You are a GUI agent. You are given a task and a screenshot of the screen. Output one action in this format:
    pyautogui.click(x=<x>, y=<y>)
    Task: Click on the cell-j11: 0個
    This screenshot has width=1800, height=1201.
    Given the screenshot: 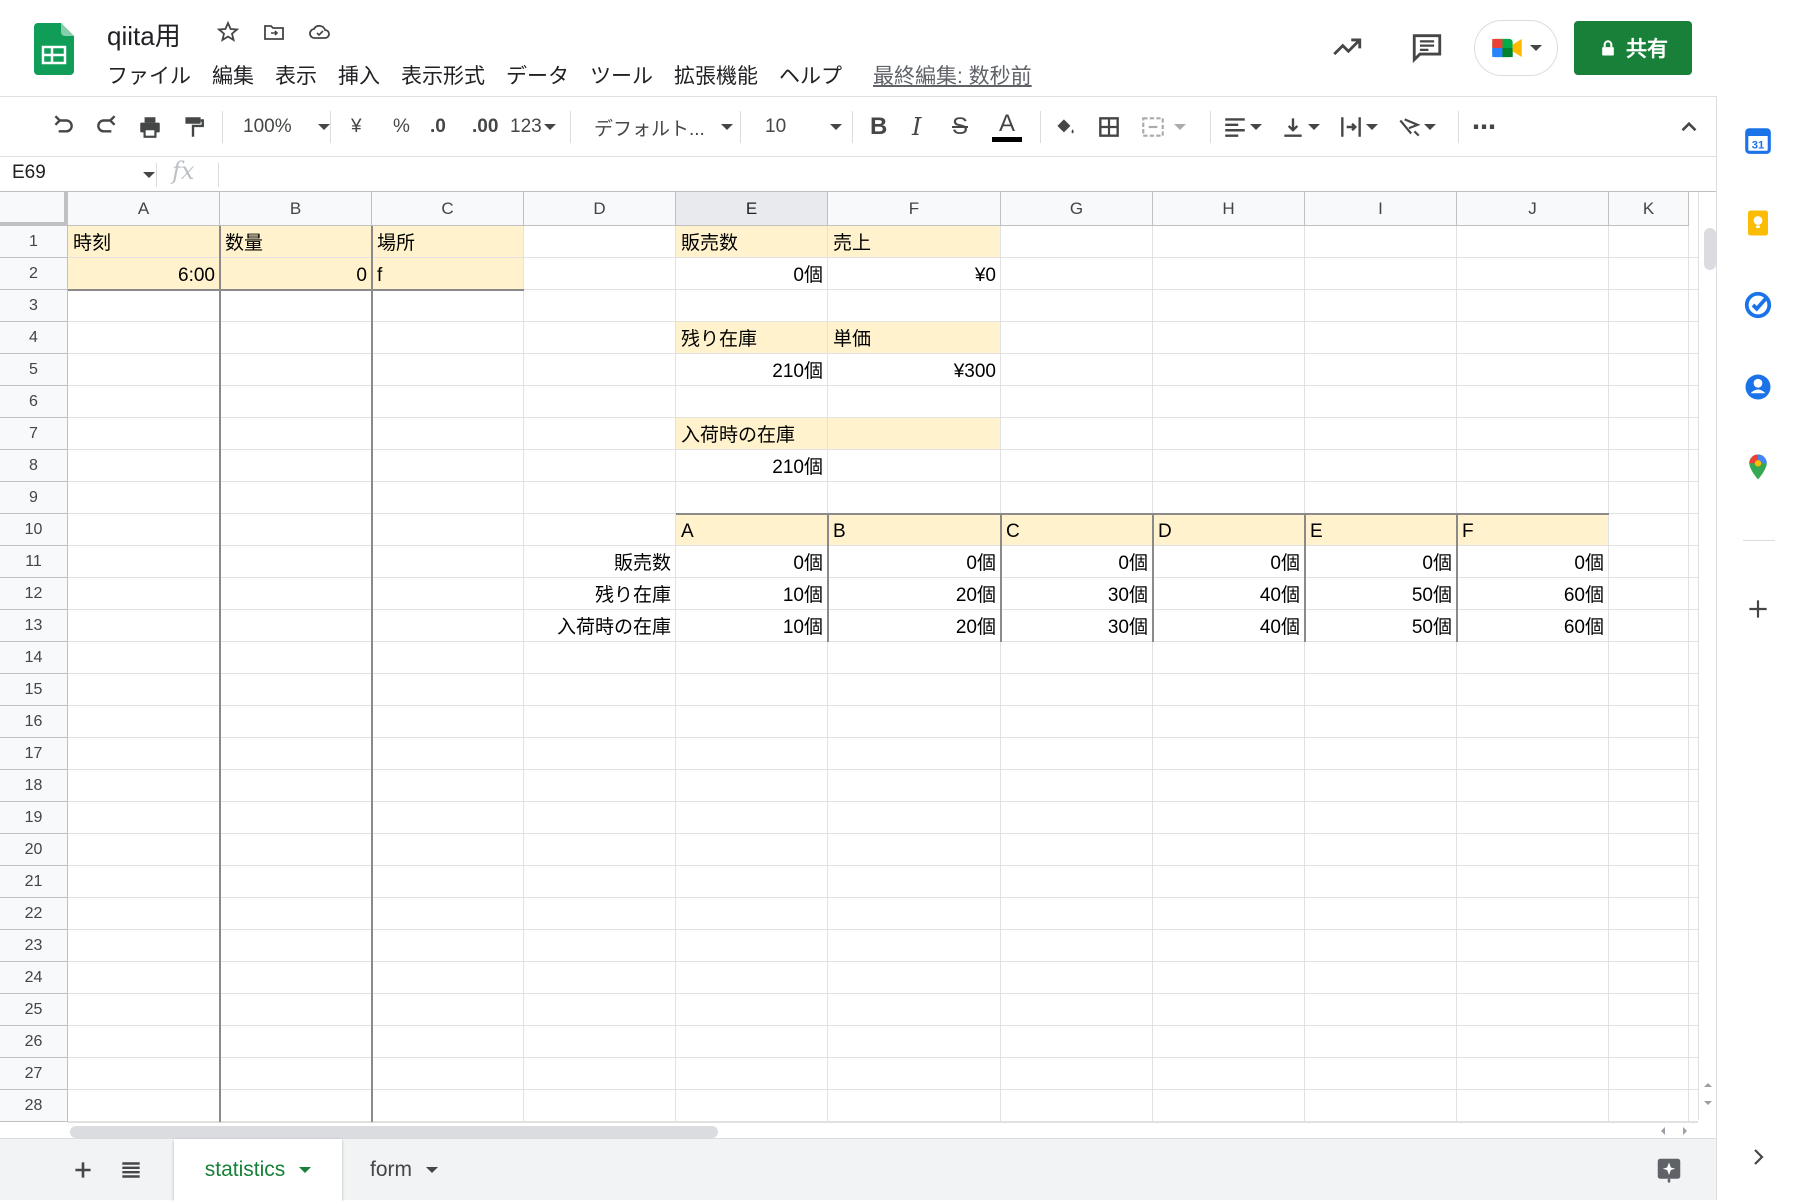 What is the action you would take?
    pyautogui.click(x=1532, y=561)
    